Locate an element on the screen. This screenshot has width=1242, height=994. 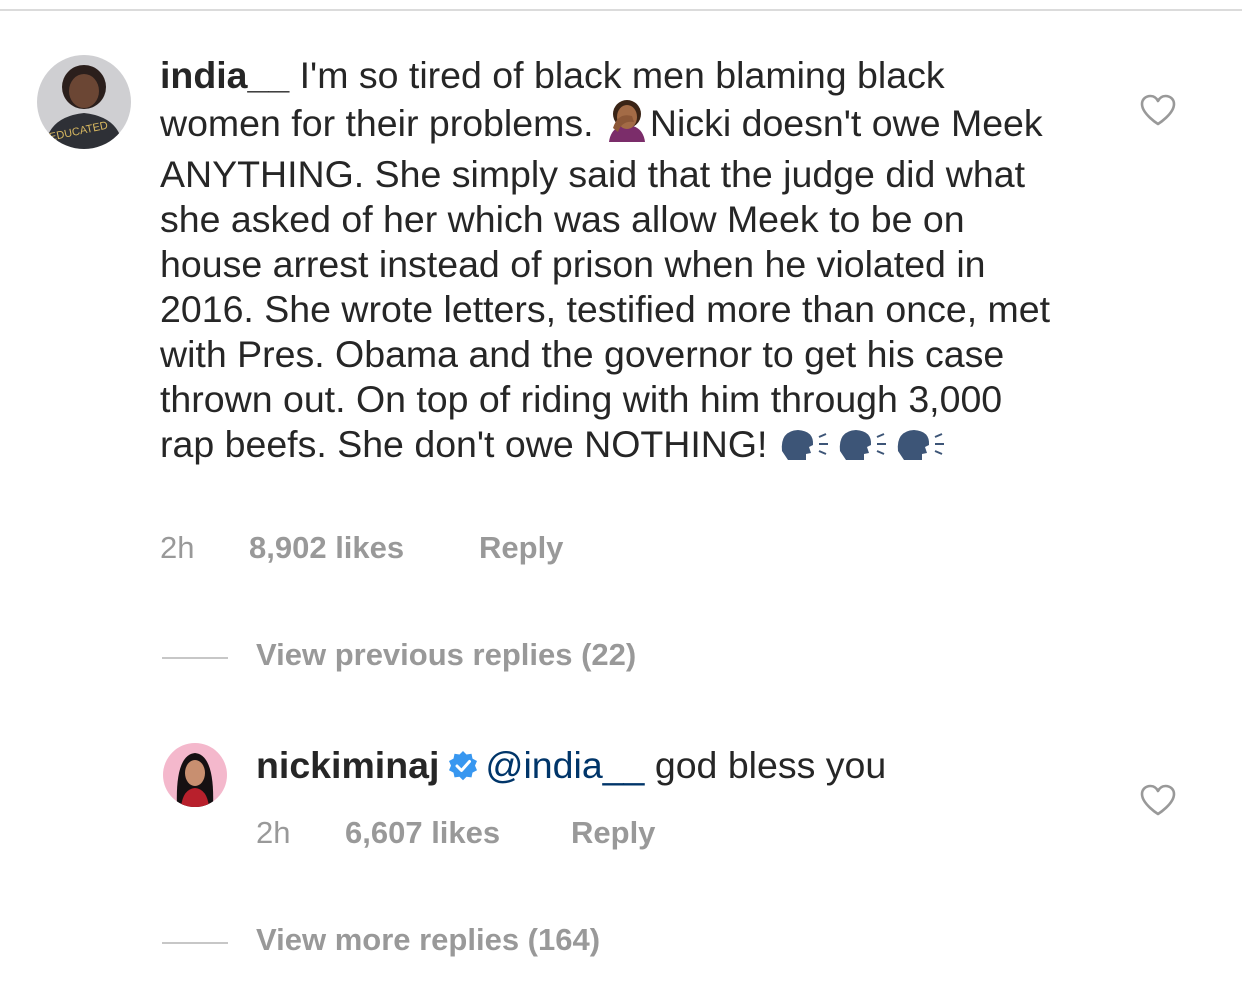
reply-mention: @india__ is located at coordinates (564, 765).